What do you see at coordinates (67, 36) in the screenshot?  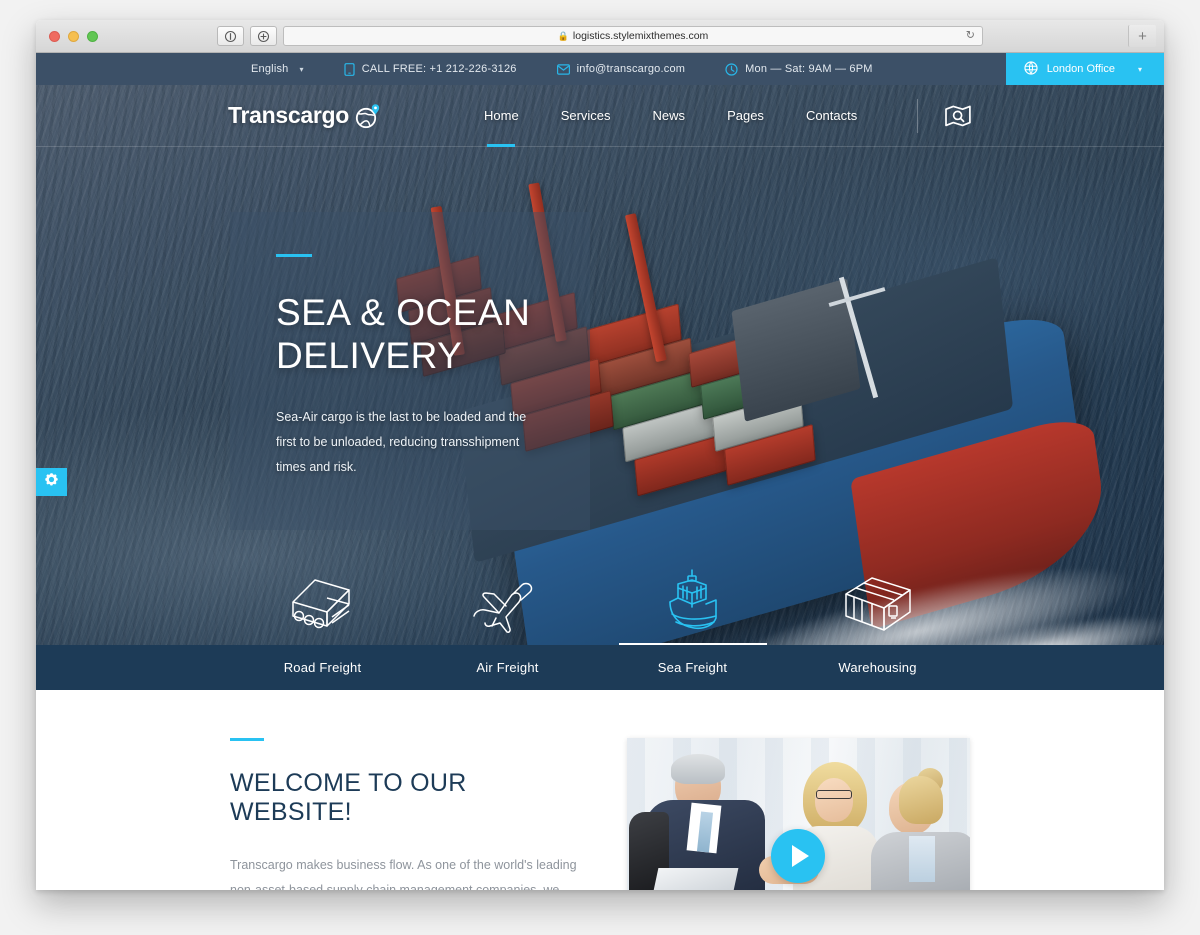 I see `window-traffic-lights` at bounding box center [67, 36].